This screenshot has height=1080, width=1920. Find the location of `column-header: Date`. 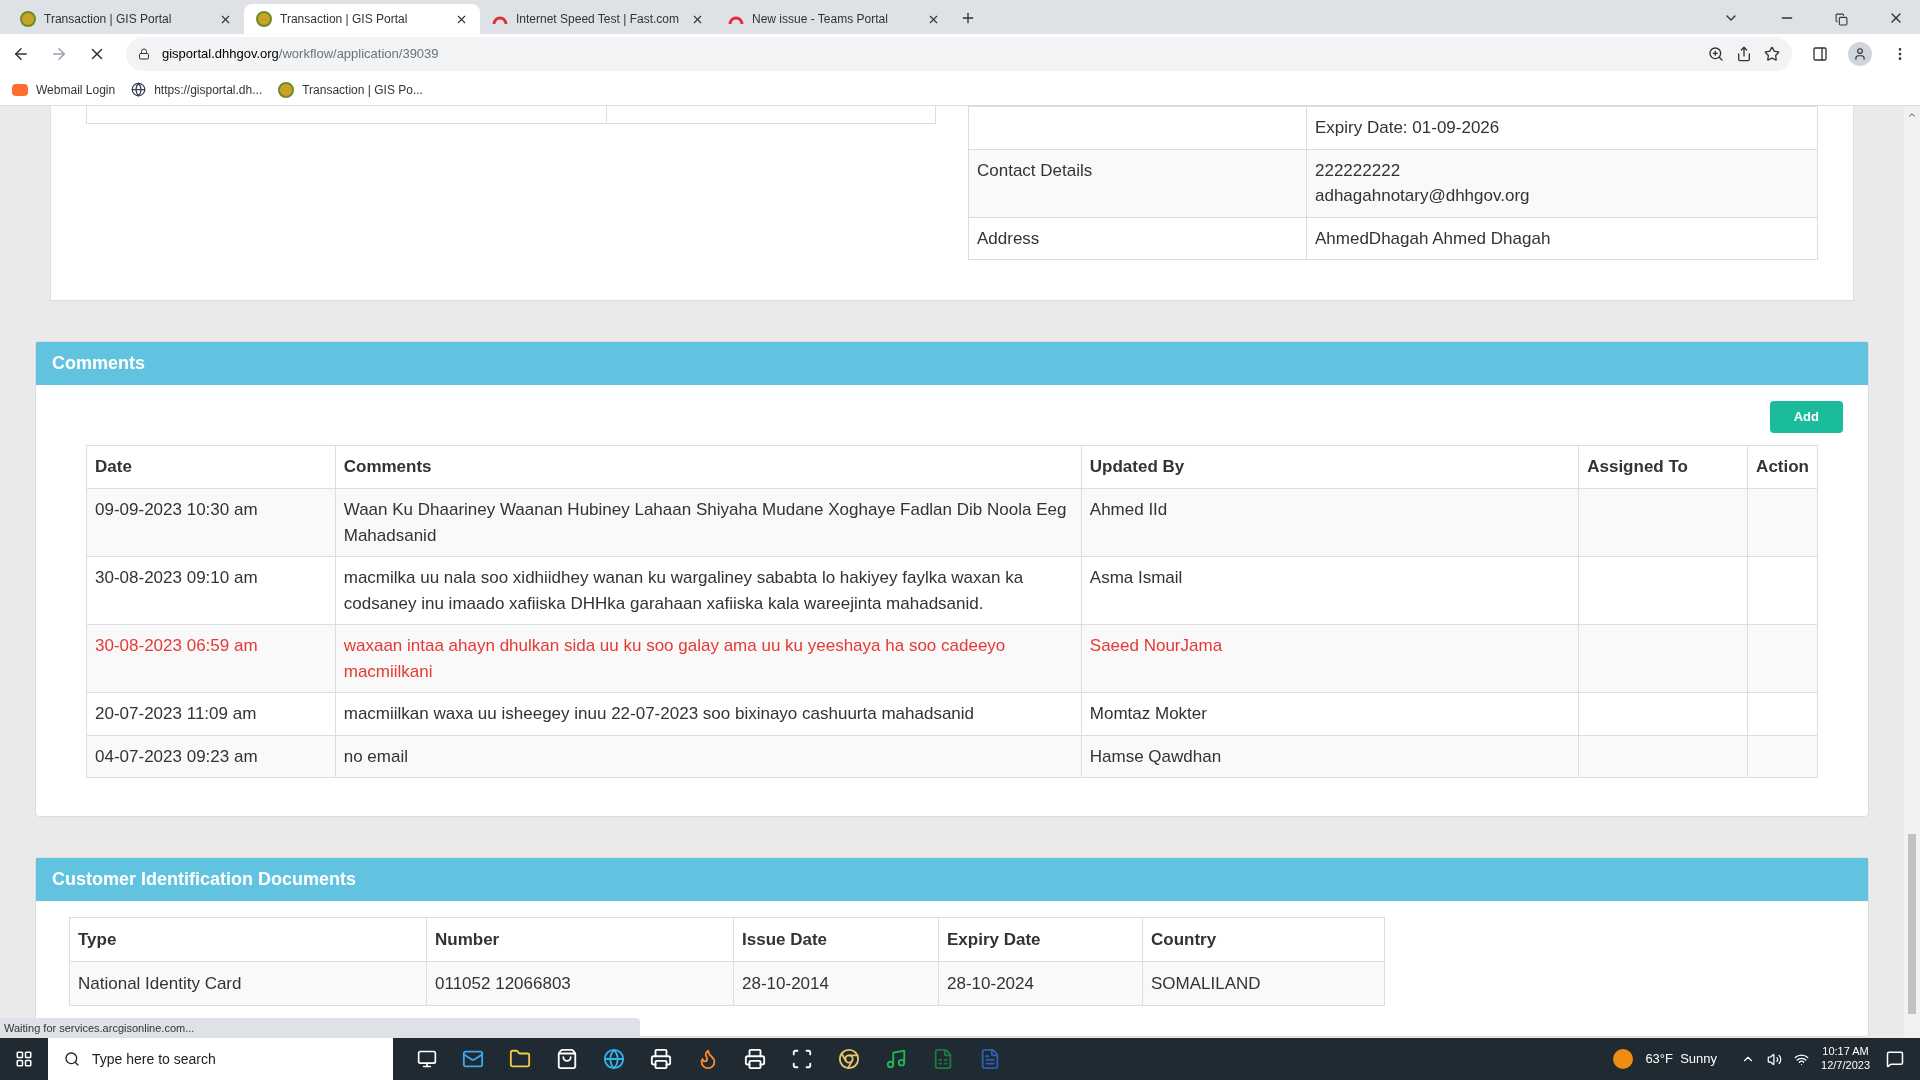

column-header: Date is located at coordinates (211, 467).